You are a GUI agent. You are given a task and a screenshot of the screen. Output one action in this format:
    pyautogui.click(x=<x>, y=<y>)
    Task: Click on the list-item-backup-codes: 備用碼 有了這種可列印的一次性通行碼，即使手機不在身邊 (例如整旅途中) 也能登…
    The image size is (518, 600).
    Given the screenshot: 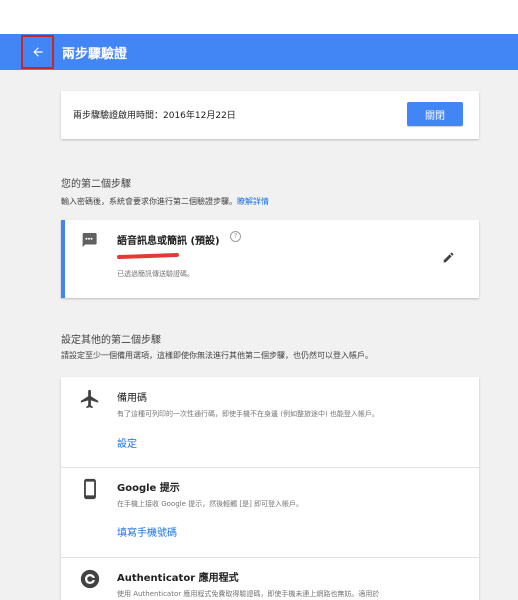 What is the action you would take?
    pyautogui.click(x=270, y=422)
    